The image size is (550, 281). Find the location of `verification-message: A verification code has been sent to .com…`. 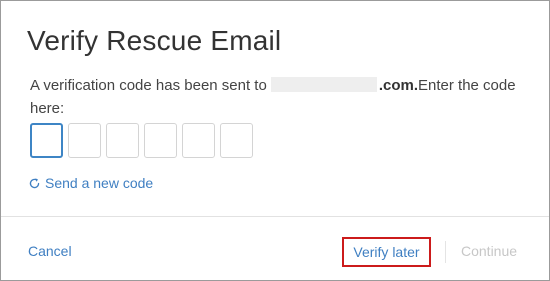

verification-message: A verification code has been sent to .com… is located at coordinates (275, 97).